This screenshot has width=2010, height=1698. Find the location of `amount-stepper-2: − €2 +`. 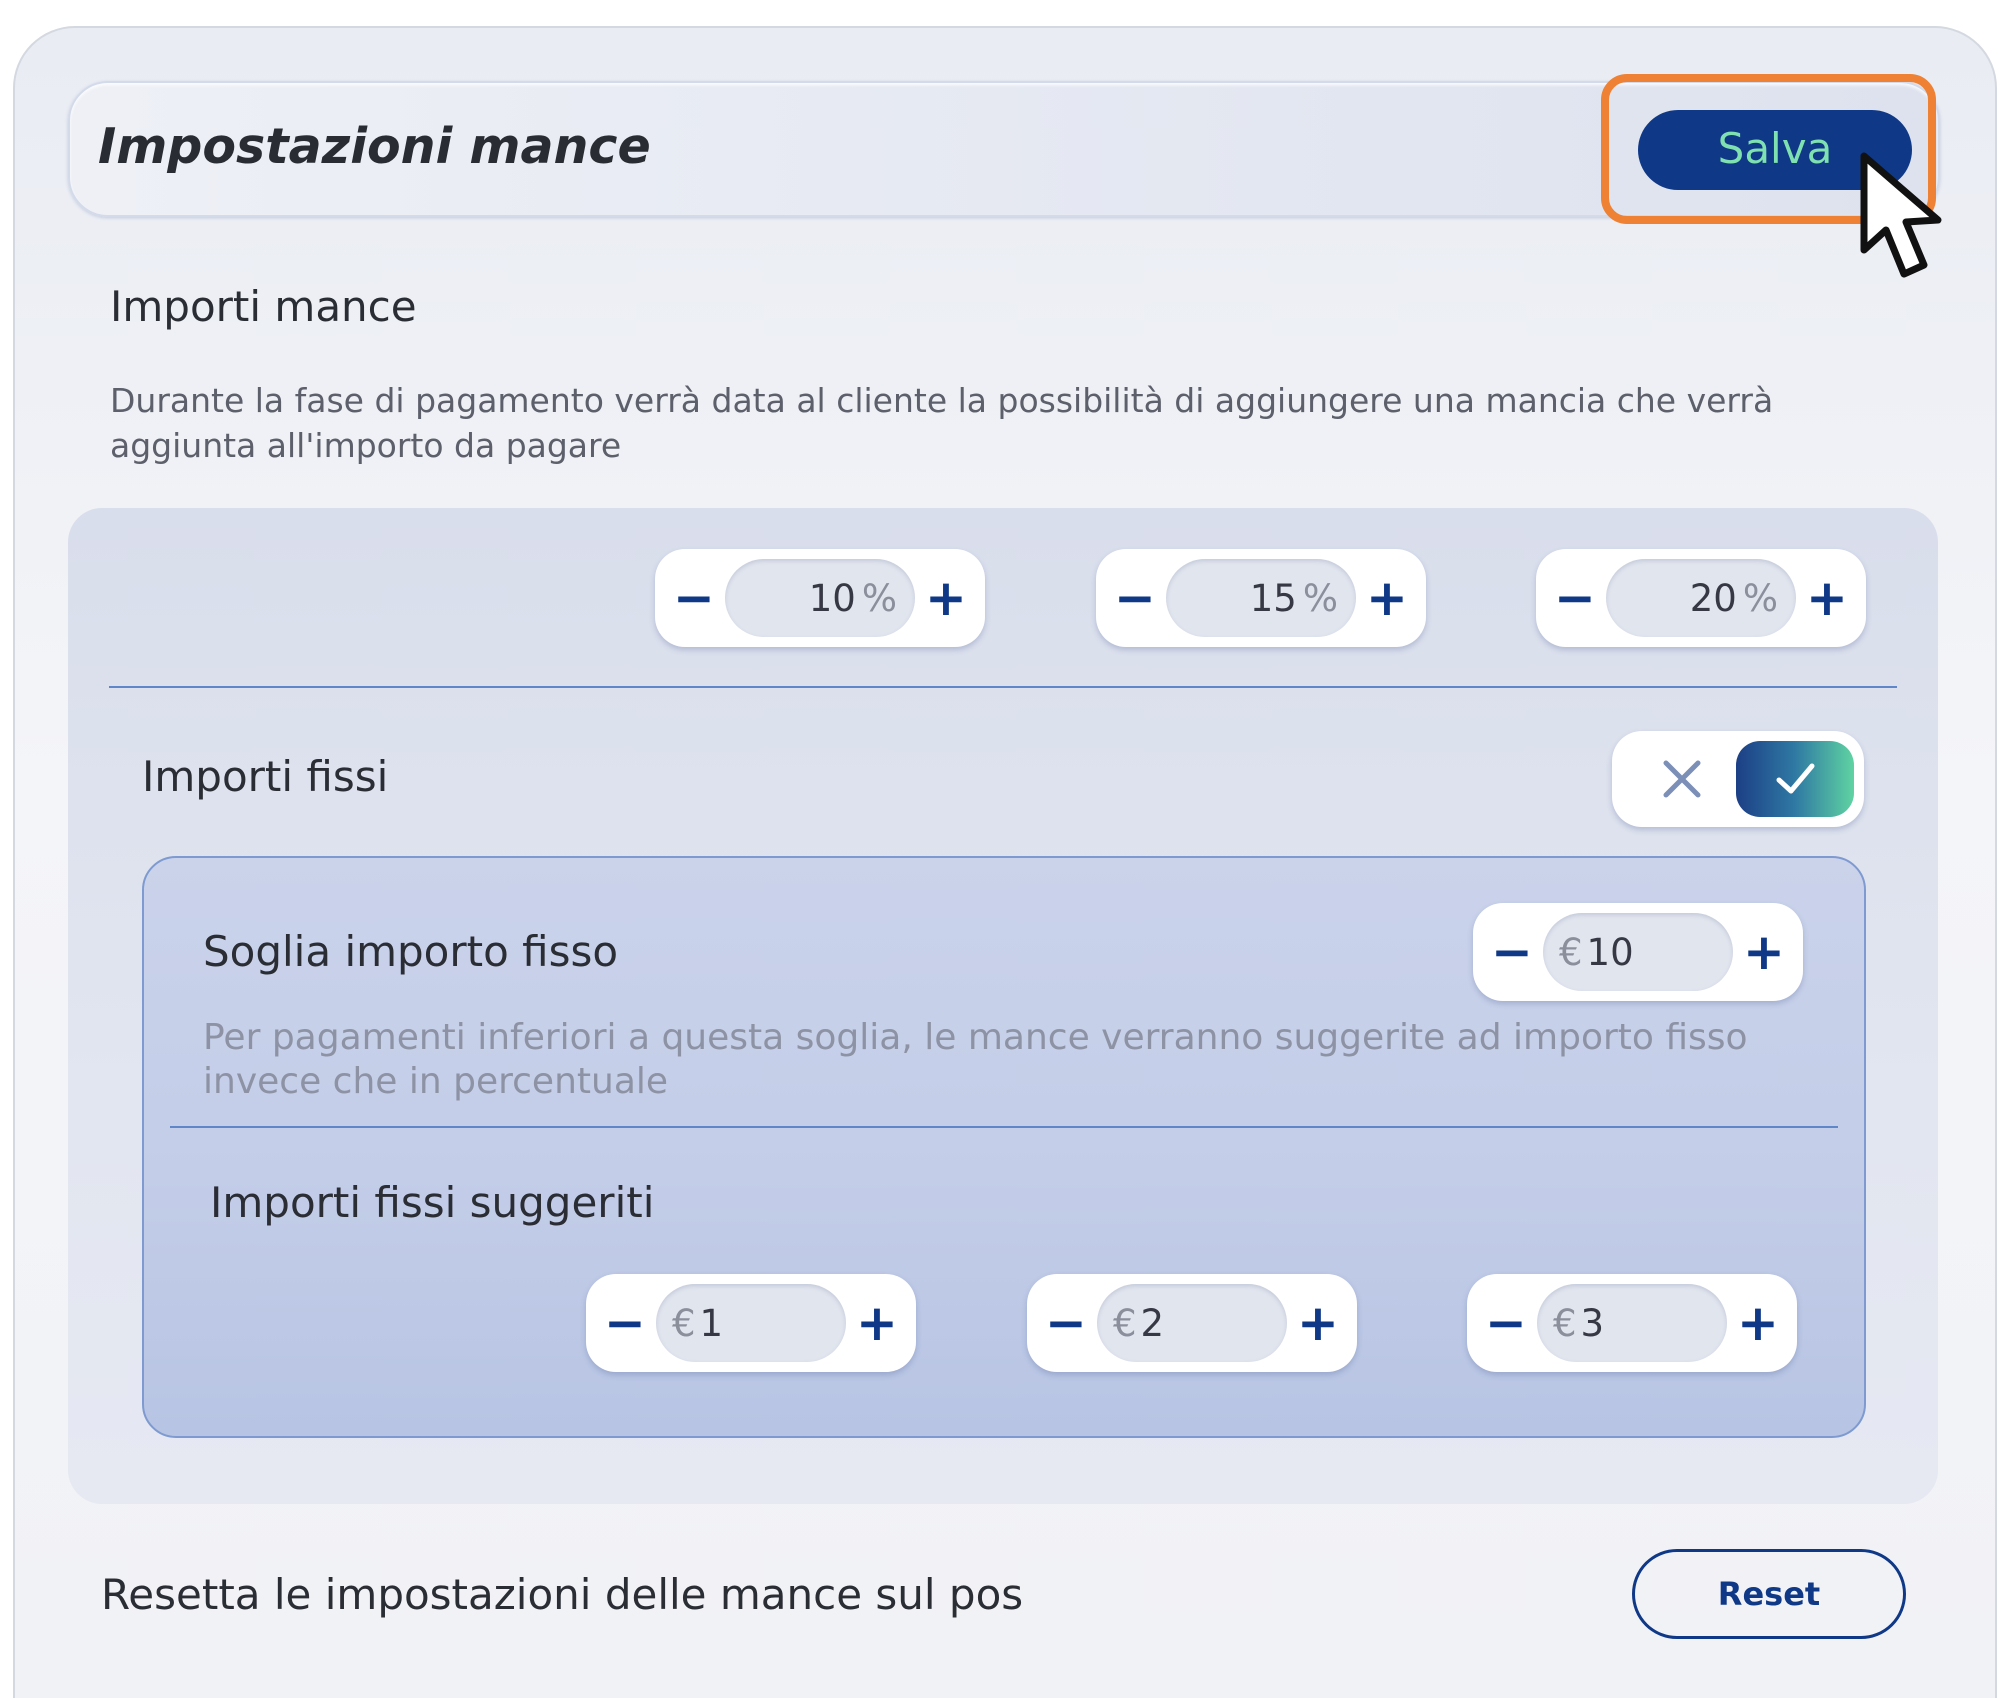

amount-stepper-2: − €2 + is located at coordinates (1192, 1323).